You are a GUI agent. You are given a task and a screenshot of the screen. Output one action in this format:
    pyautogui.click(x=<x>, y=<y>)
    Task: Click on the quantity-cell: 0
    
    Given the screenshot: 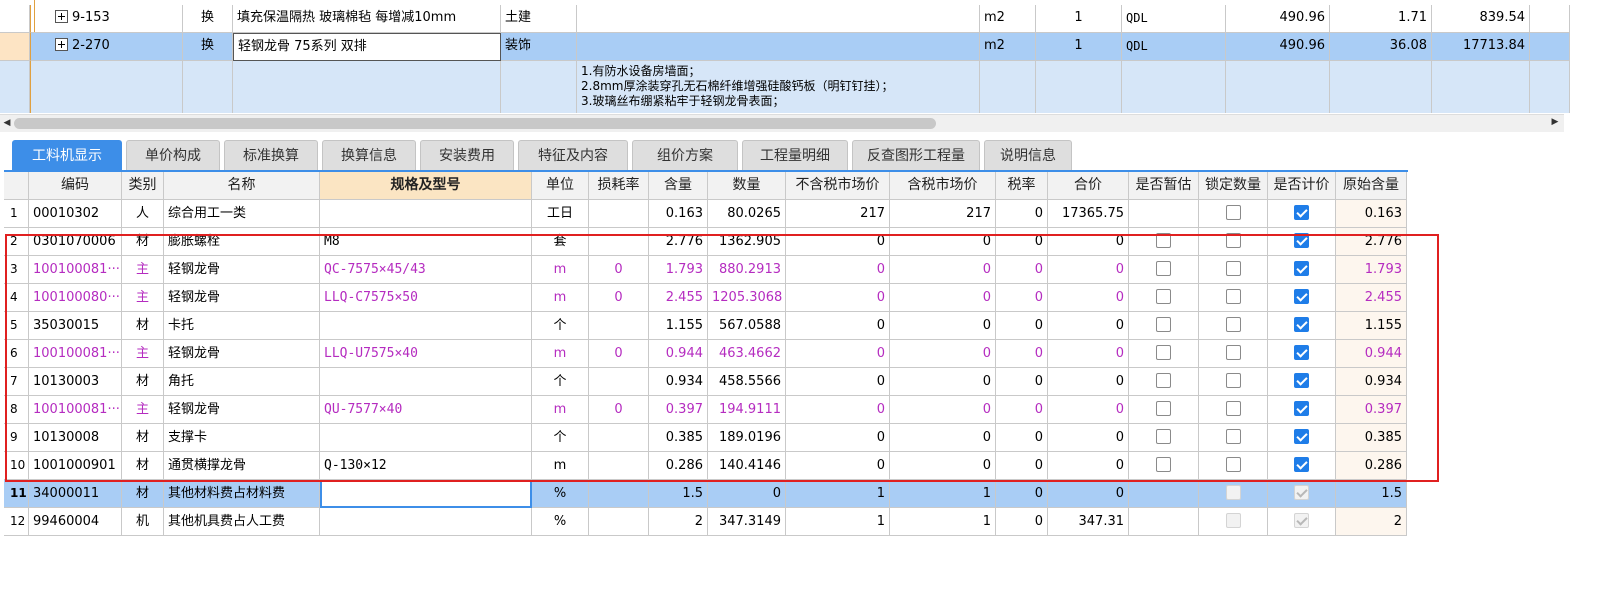 What is the action you would take?
    pyautogui.click(x=747, y=494)
    